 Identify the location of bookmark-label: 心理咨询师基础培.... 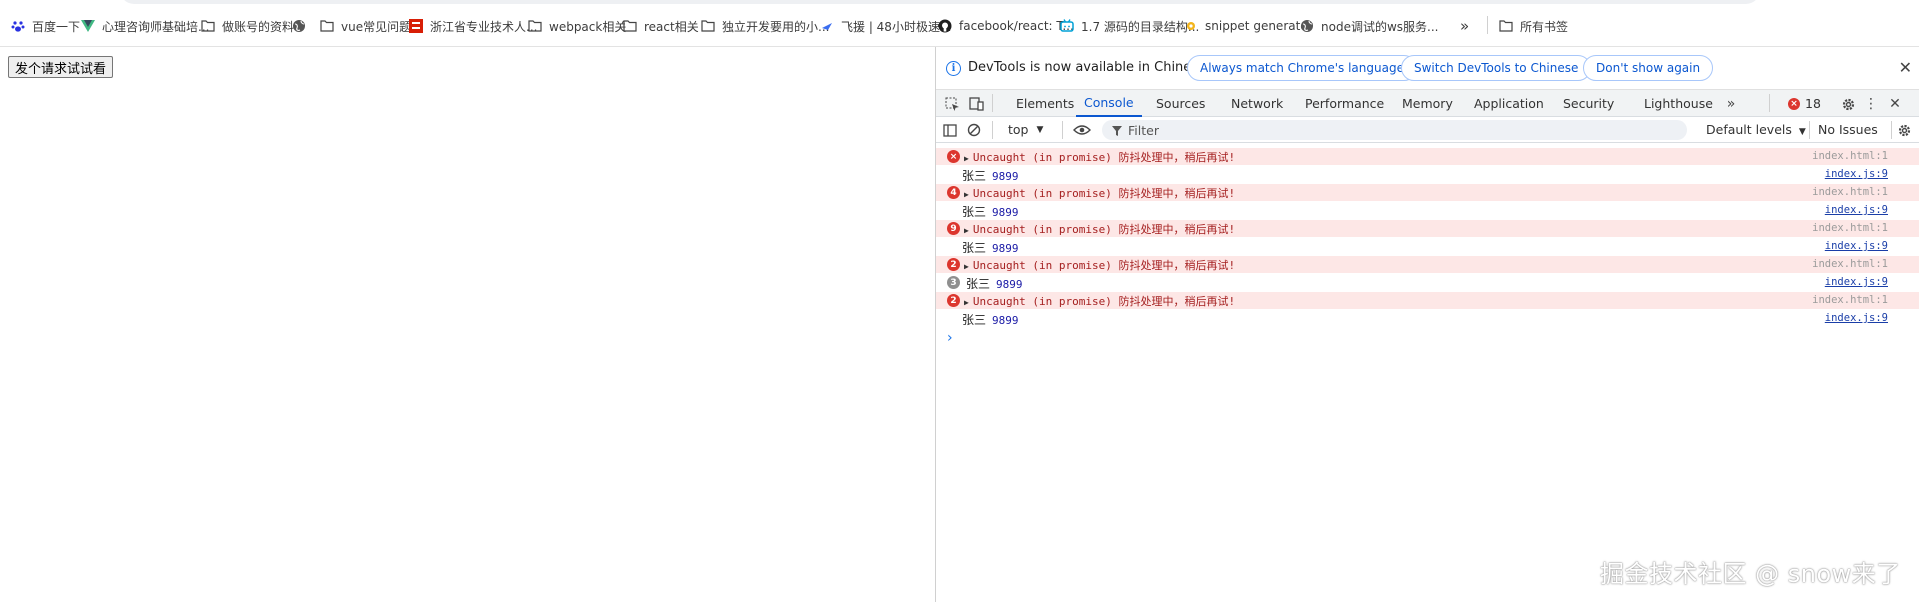
(156, 26).